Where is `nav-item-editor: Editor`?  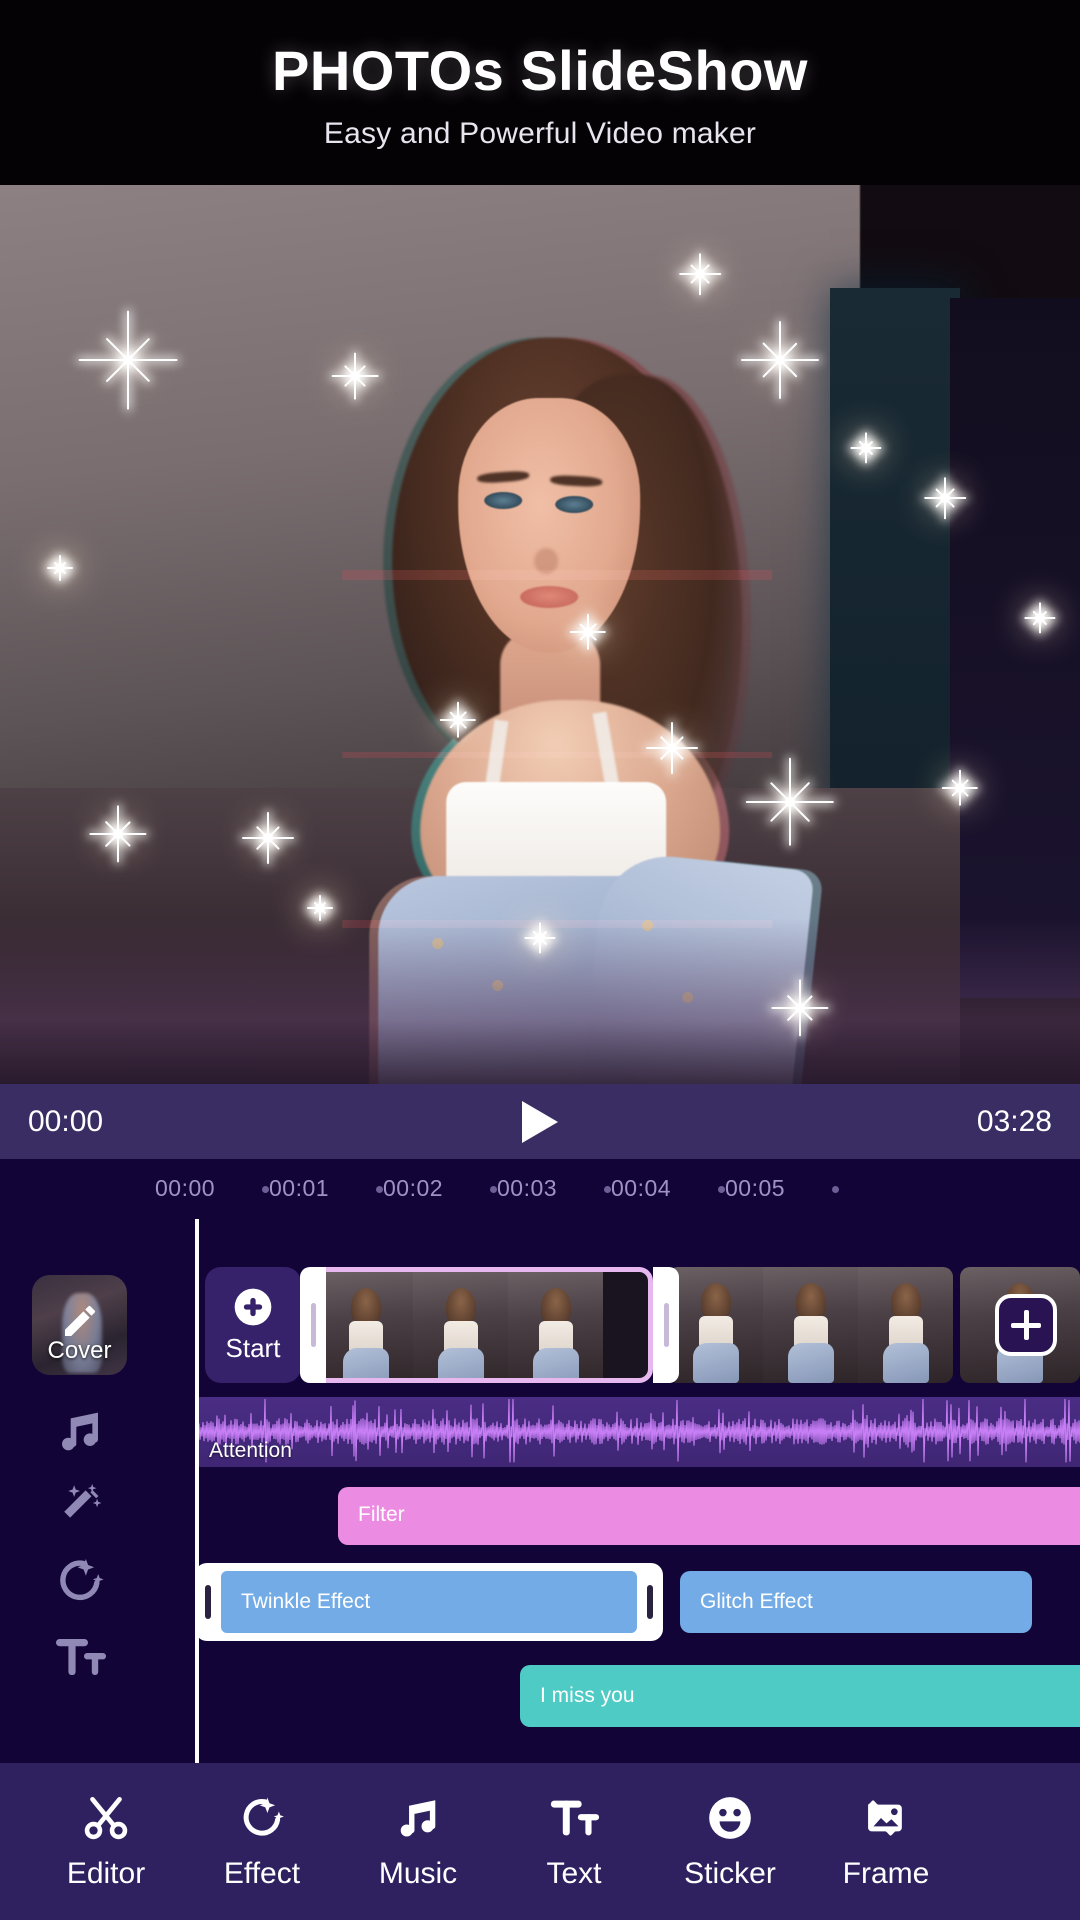
nav-item-editor: Editor is located at coordinates (106, 1842).